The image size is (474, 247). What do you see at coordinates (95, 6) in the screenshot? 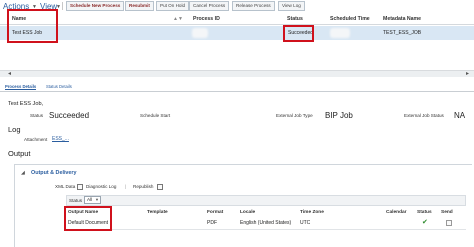
I see `schedule-new-process-button: Schedule New Process` at bounding box center [95, 6].